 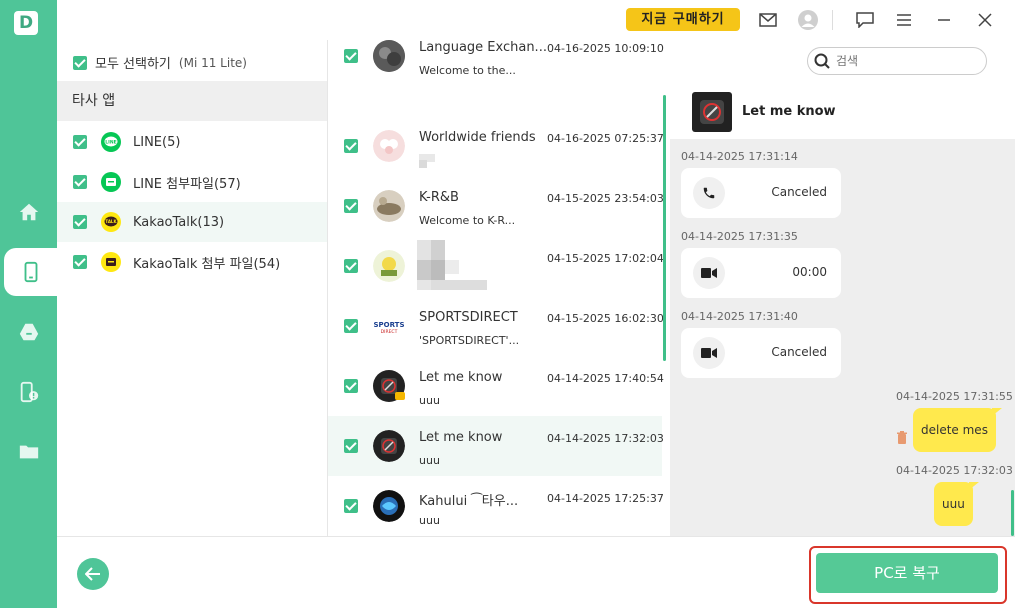 What do you see at coordinates (536, 20) in the screenshot?
I see `top-bar: 지금 구매하기` at bounding box center [536, 20].